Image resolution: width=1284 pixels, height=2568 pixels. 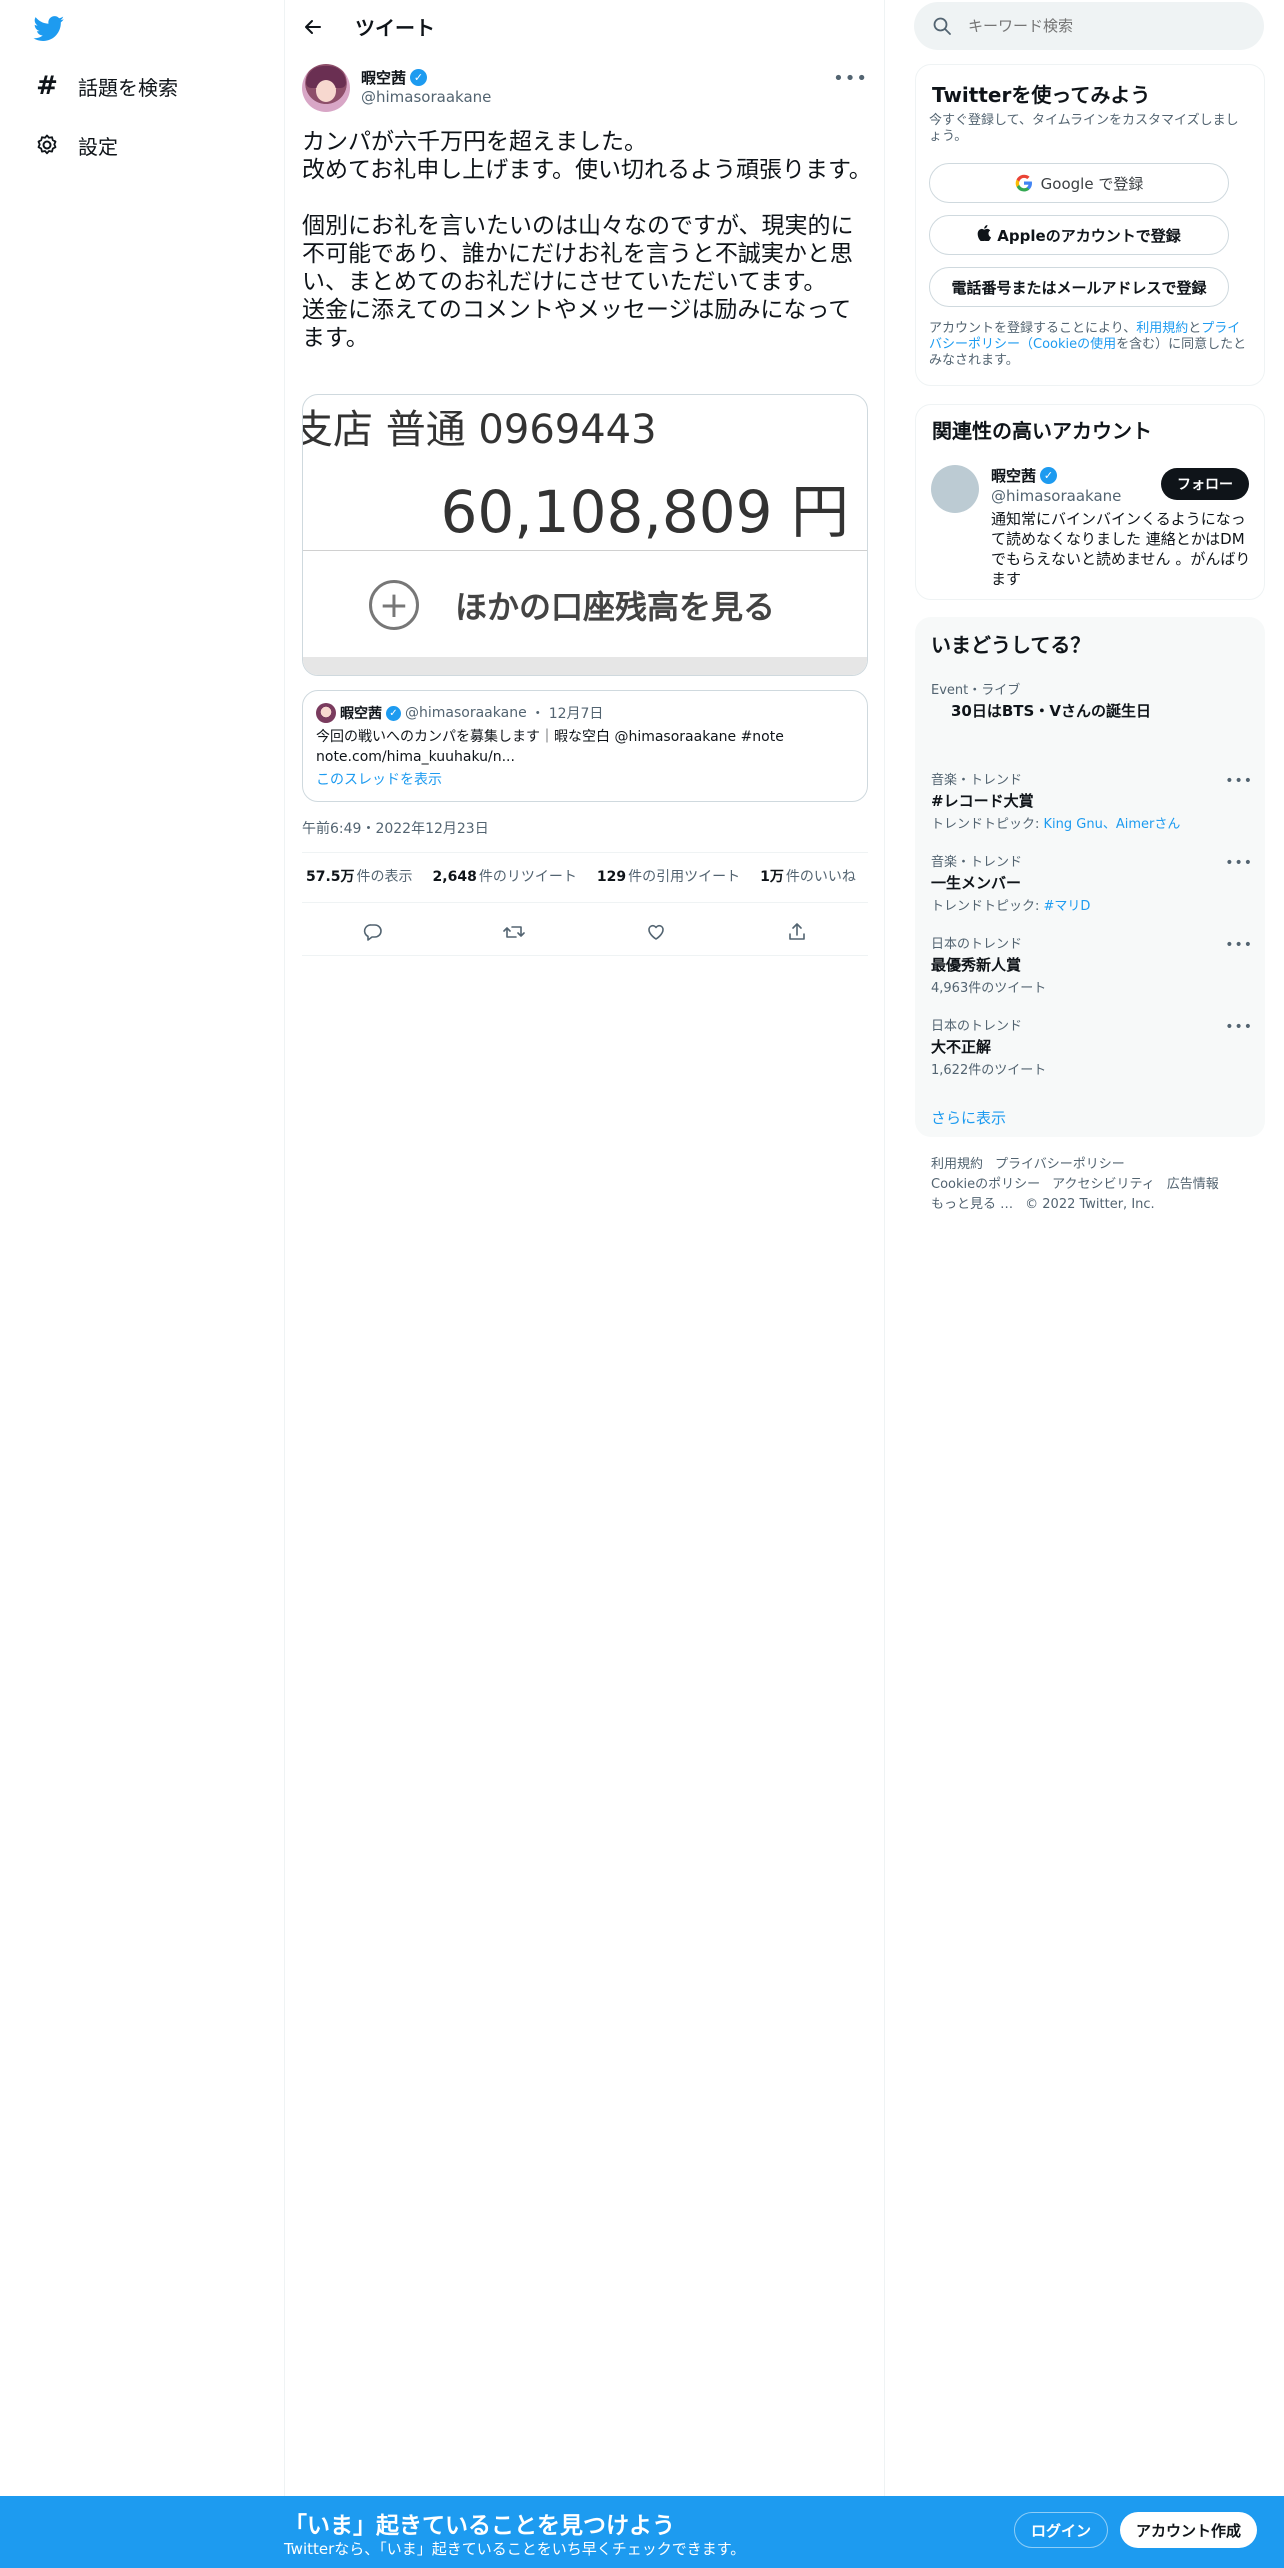 I want to click on stat-likes-value: 1万, so click(x=772, y=877).